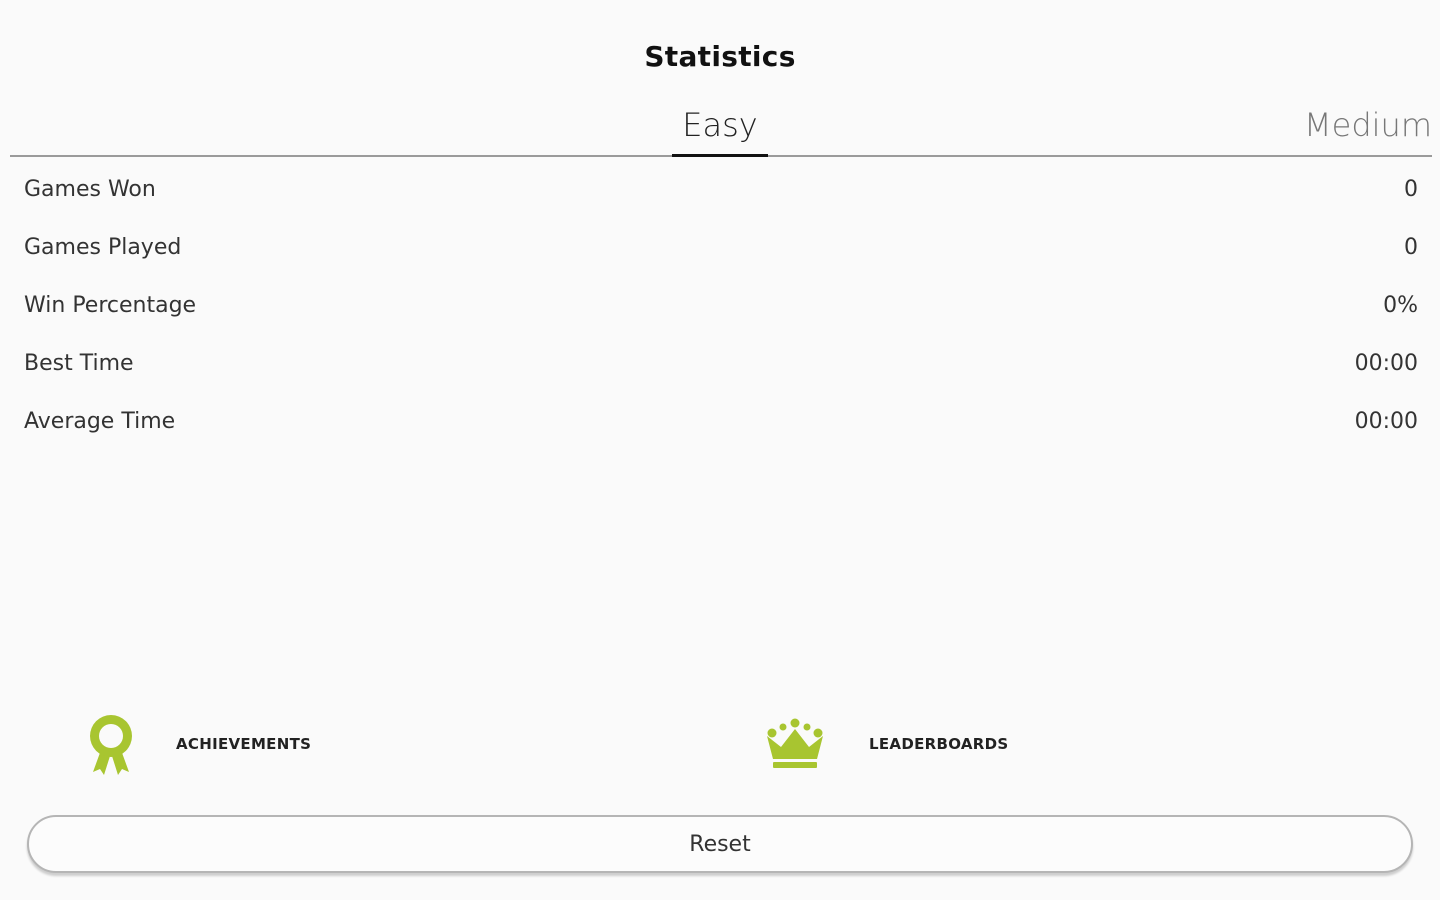 The image size is (1440, 900). What do you see at coordinates (720, 844) in the screenshot?
I see `reset-button: Reset` at bounding box center [720, 844].